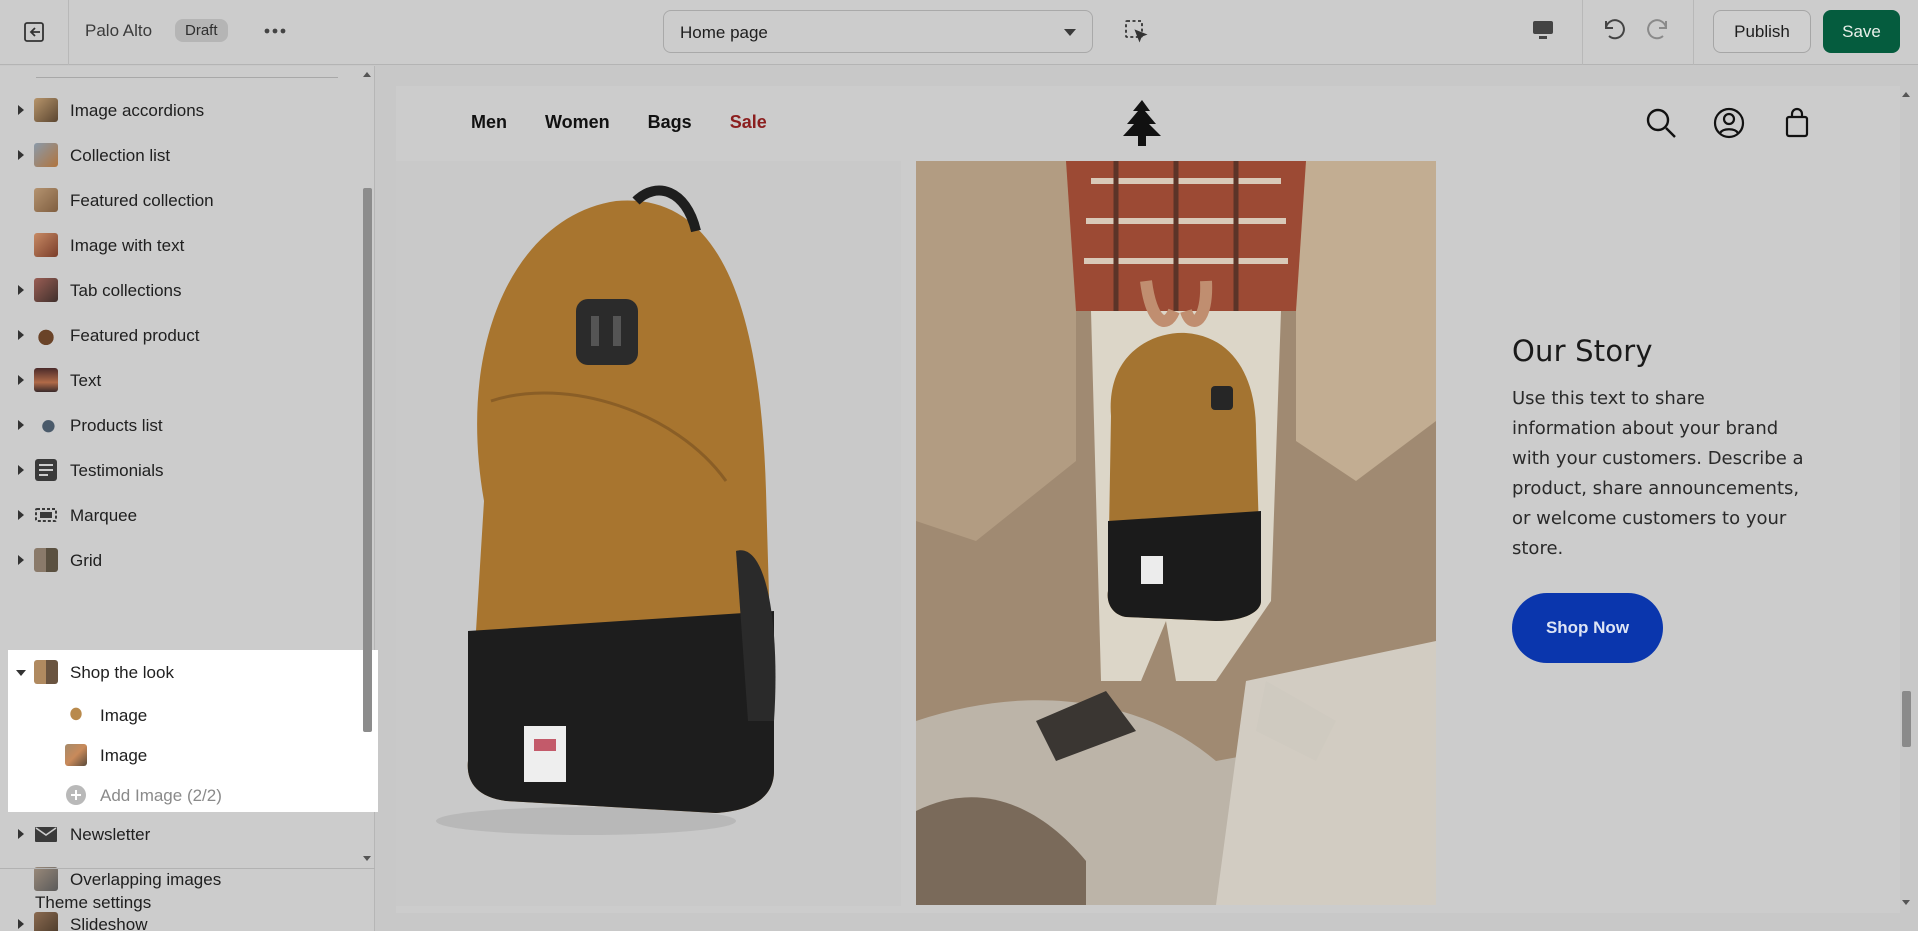  Describe the element at coordinates (1762, 31) in the screenshot. I see `publish-button: Publish` at that location.